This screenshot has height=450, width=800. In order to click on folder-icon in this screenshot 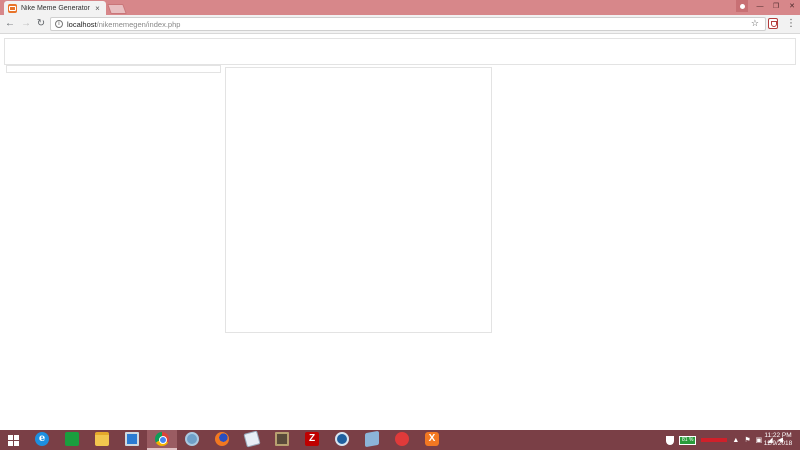, I will do `click(102, 439)`.